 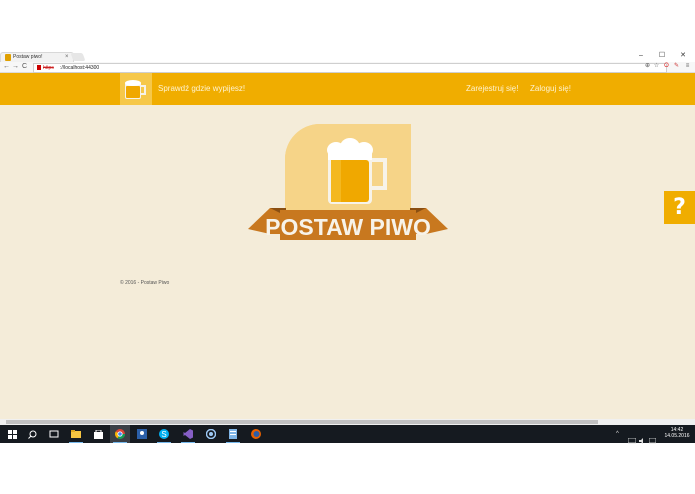 What do you see at coordinates (211, 434) in the screenshot?
I see `app-circle-icon` at bounding box center [211, 434].